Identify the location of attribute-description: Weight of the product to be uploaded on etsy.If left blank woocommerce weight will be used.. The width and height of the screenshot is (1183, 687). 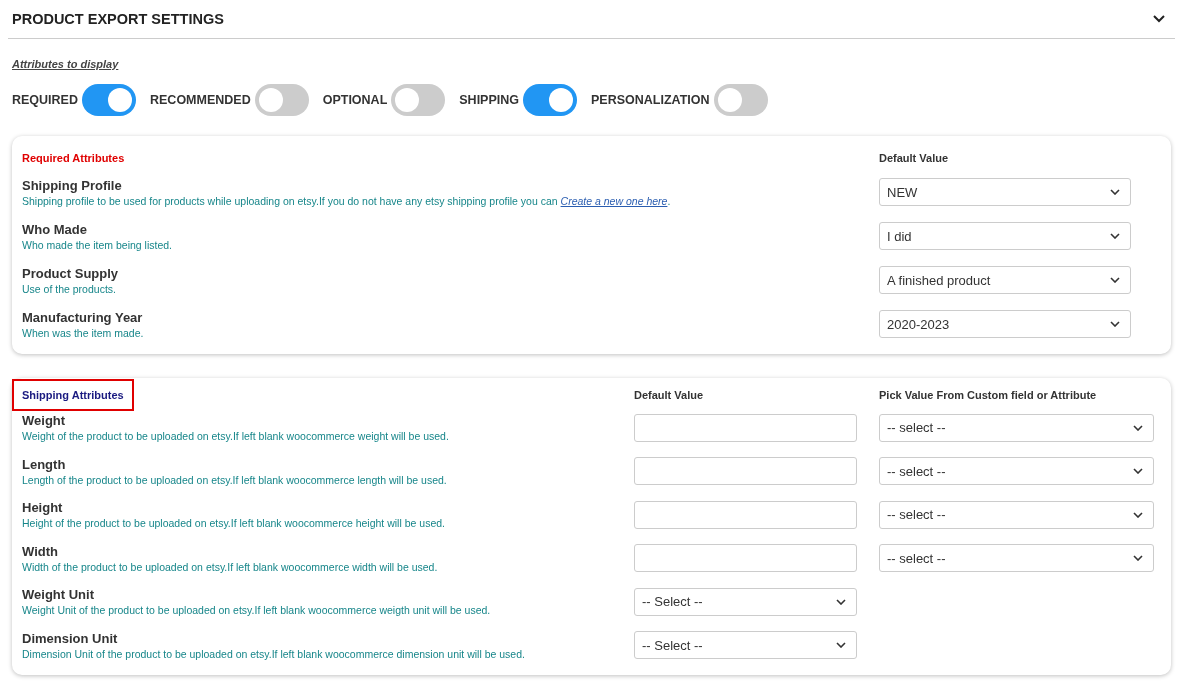
(235, 436).